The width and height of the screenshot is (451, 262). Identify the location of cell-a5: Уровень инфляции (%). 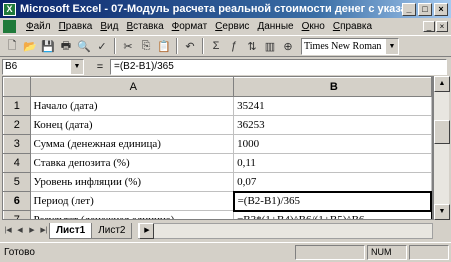
(132, 182).